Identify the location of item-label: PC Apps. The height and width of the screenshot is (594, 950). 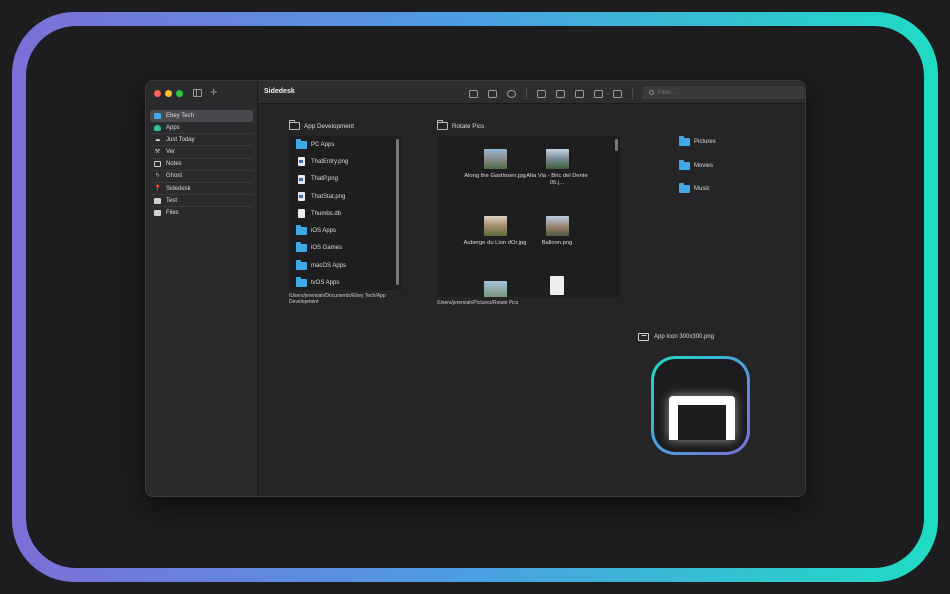
(323, 144).